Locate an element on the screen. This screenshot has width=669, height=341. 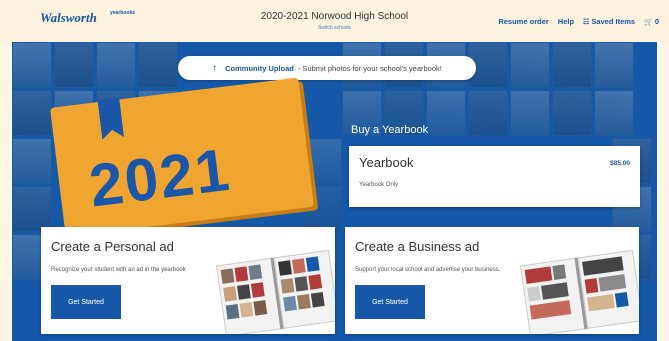
yearbook-price: $85.00 is located at coordinates (620, 163).